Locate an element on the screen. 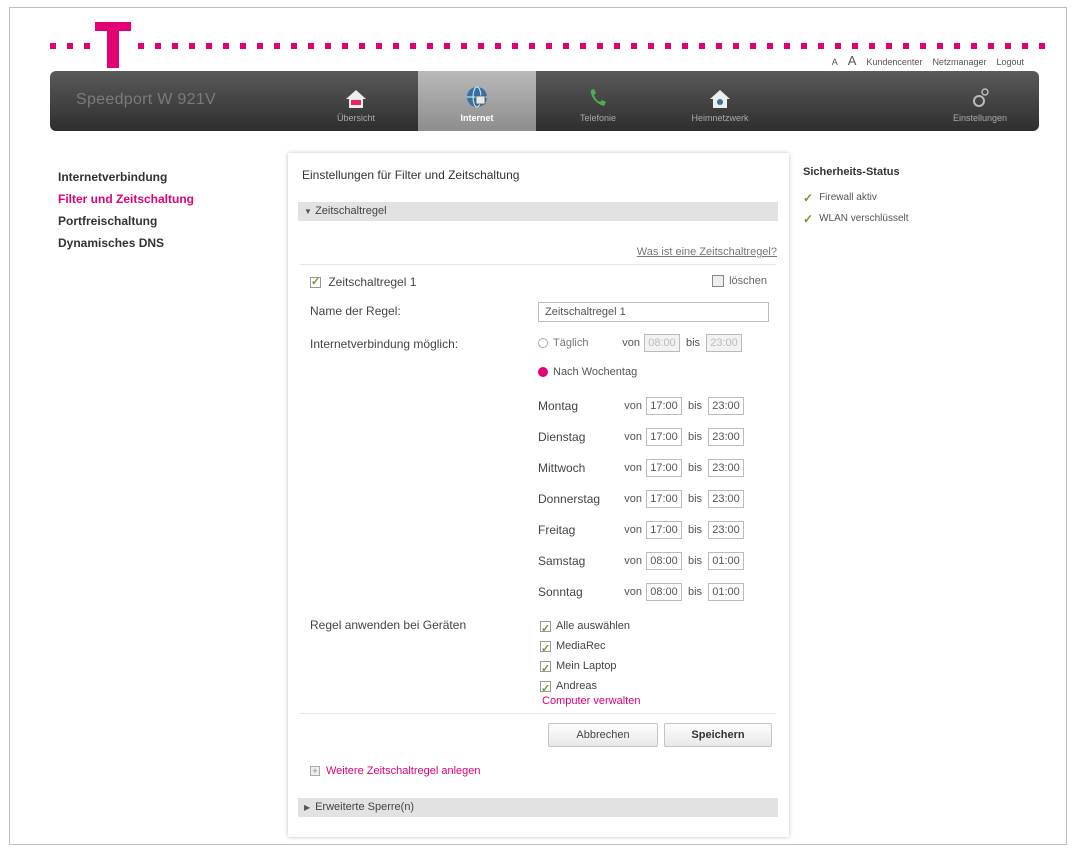  link-logout: Logout is located at coordinates (1010, 62).